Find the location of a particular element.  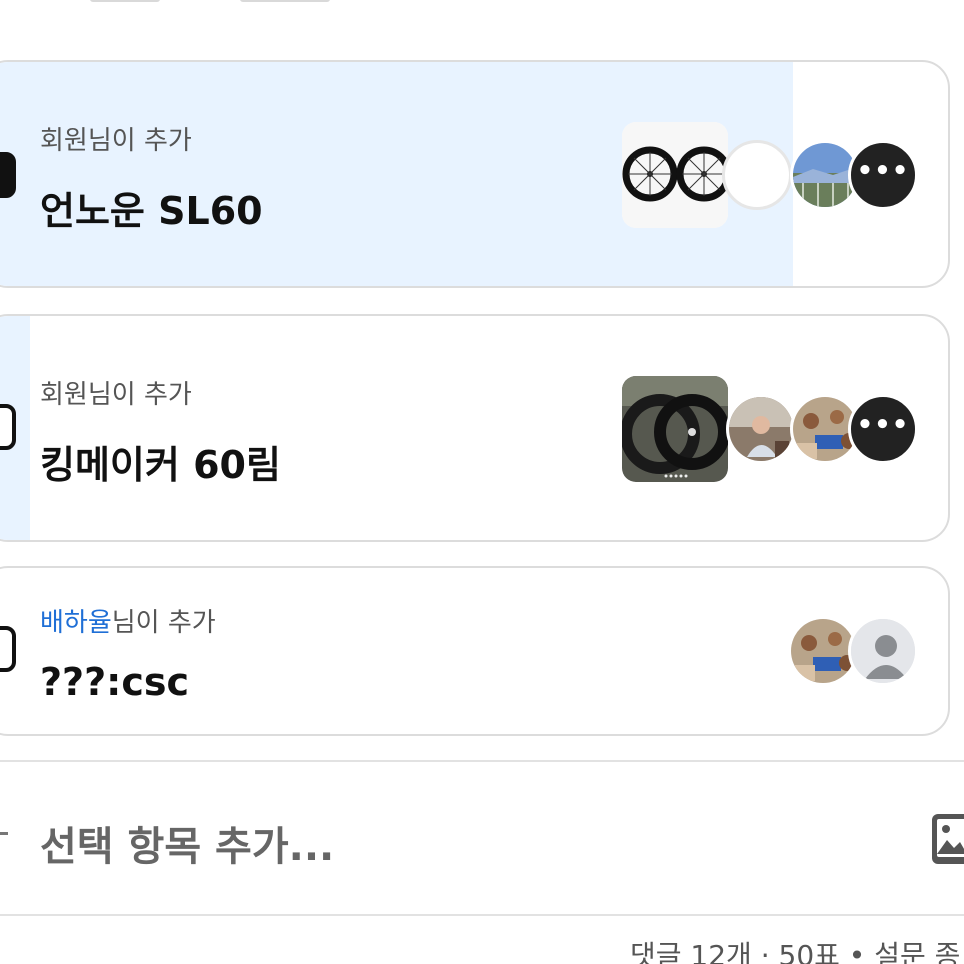

option-added-by: 배하율님이 추가 is located at coordinates (128, 620).